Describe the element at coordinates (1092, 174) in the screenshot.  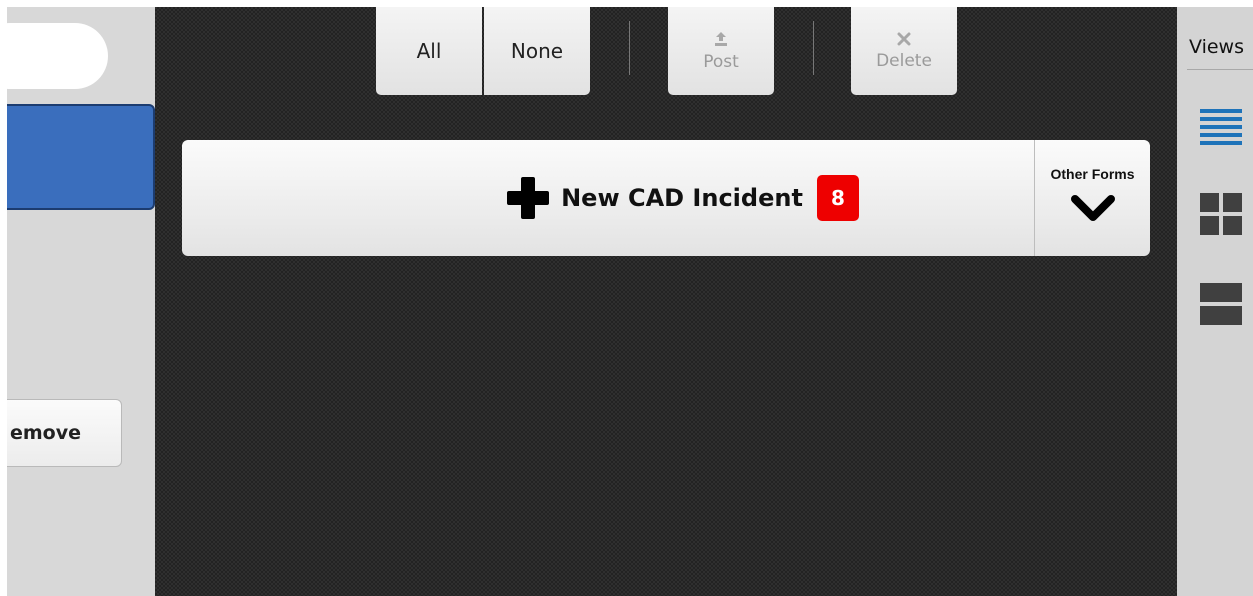
I see `other-forms-label: Other Forms` at that location.